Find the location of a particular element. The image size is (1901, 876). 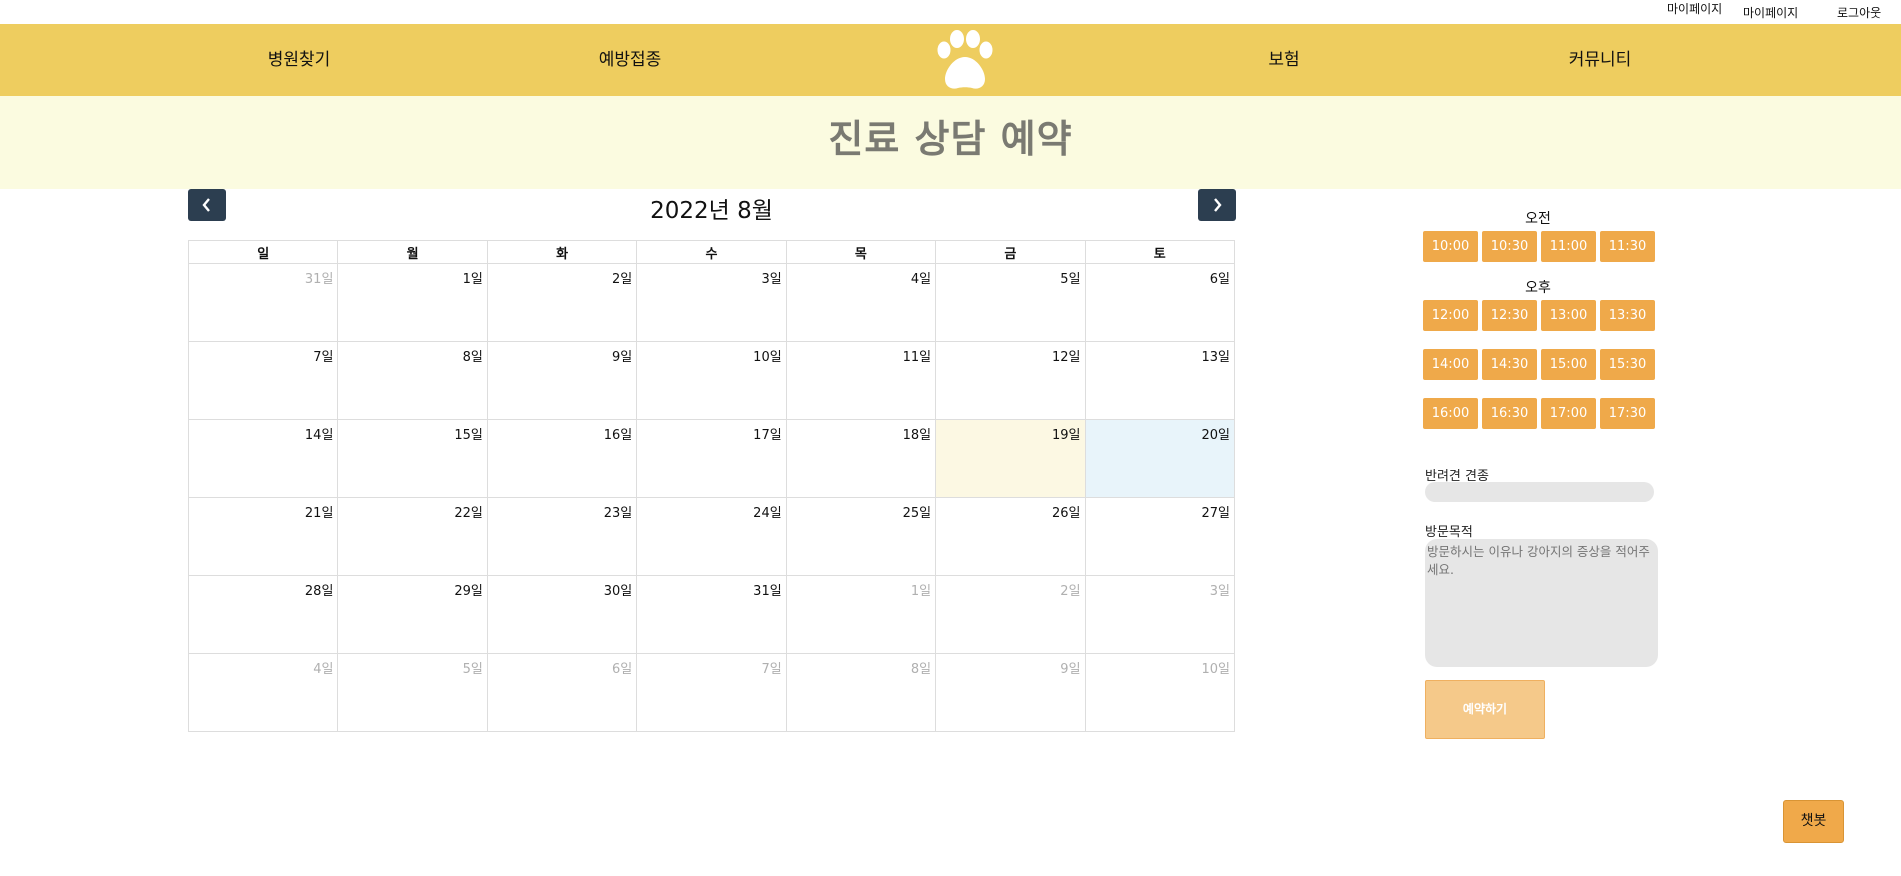

weekday-tue: 화 is located at coordinates (562, 252).